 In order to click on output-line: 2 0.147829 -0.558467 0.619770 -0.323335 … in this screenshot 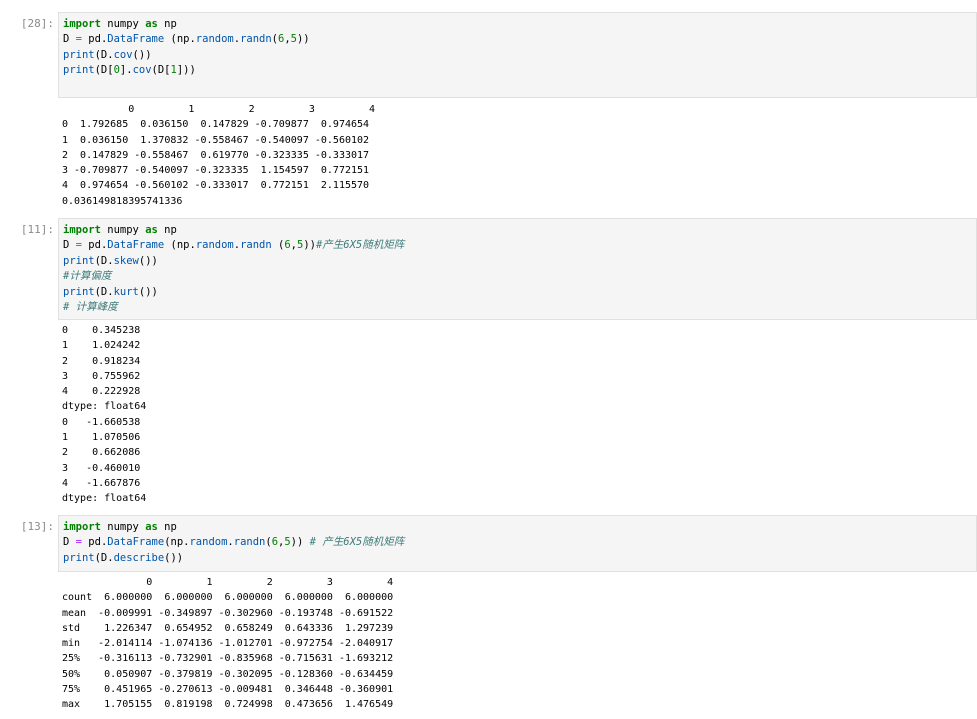, I will do `click(216, 155)`.